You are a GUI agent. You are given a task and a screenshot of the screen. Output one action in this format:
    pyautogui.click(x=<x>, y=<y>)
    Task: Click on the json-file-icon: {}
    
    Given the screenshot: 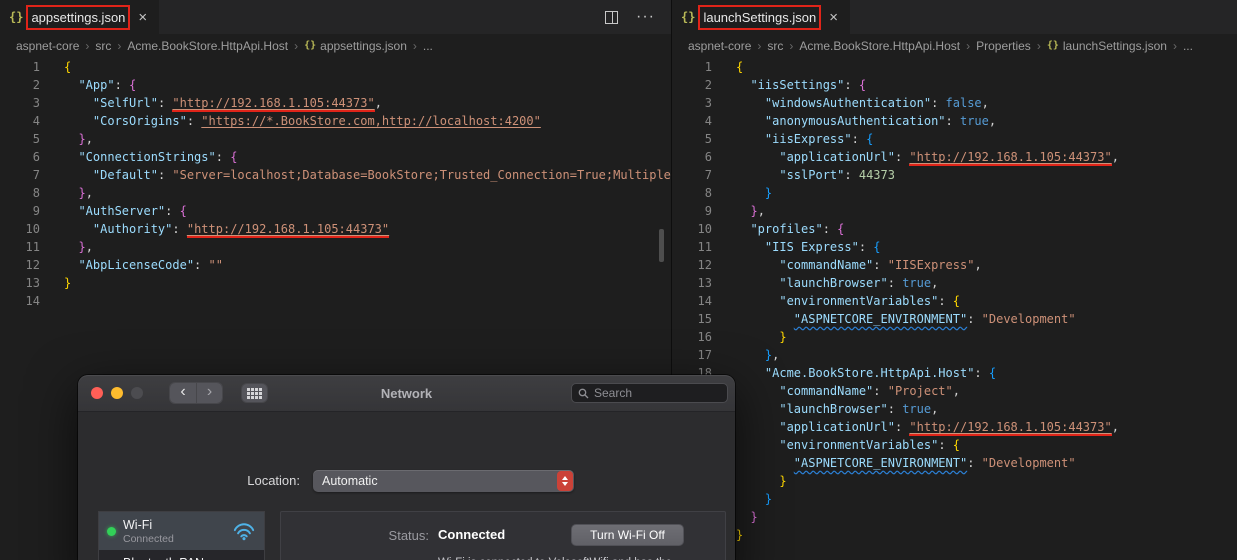 What is the action you would take?
    pyautogui.click(x=1052, y=45)
    